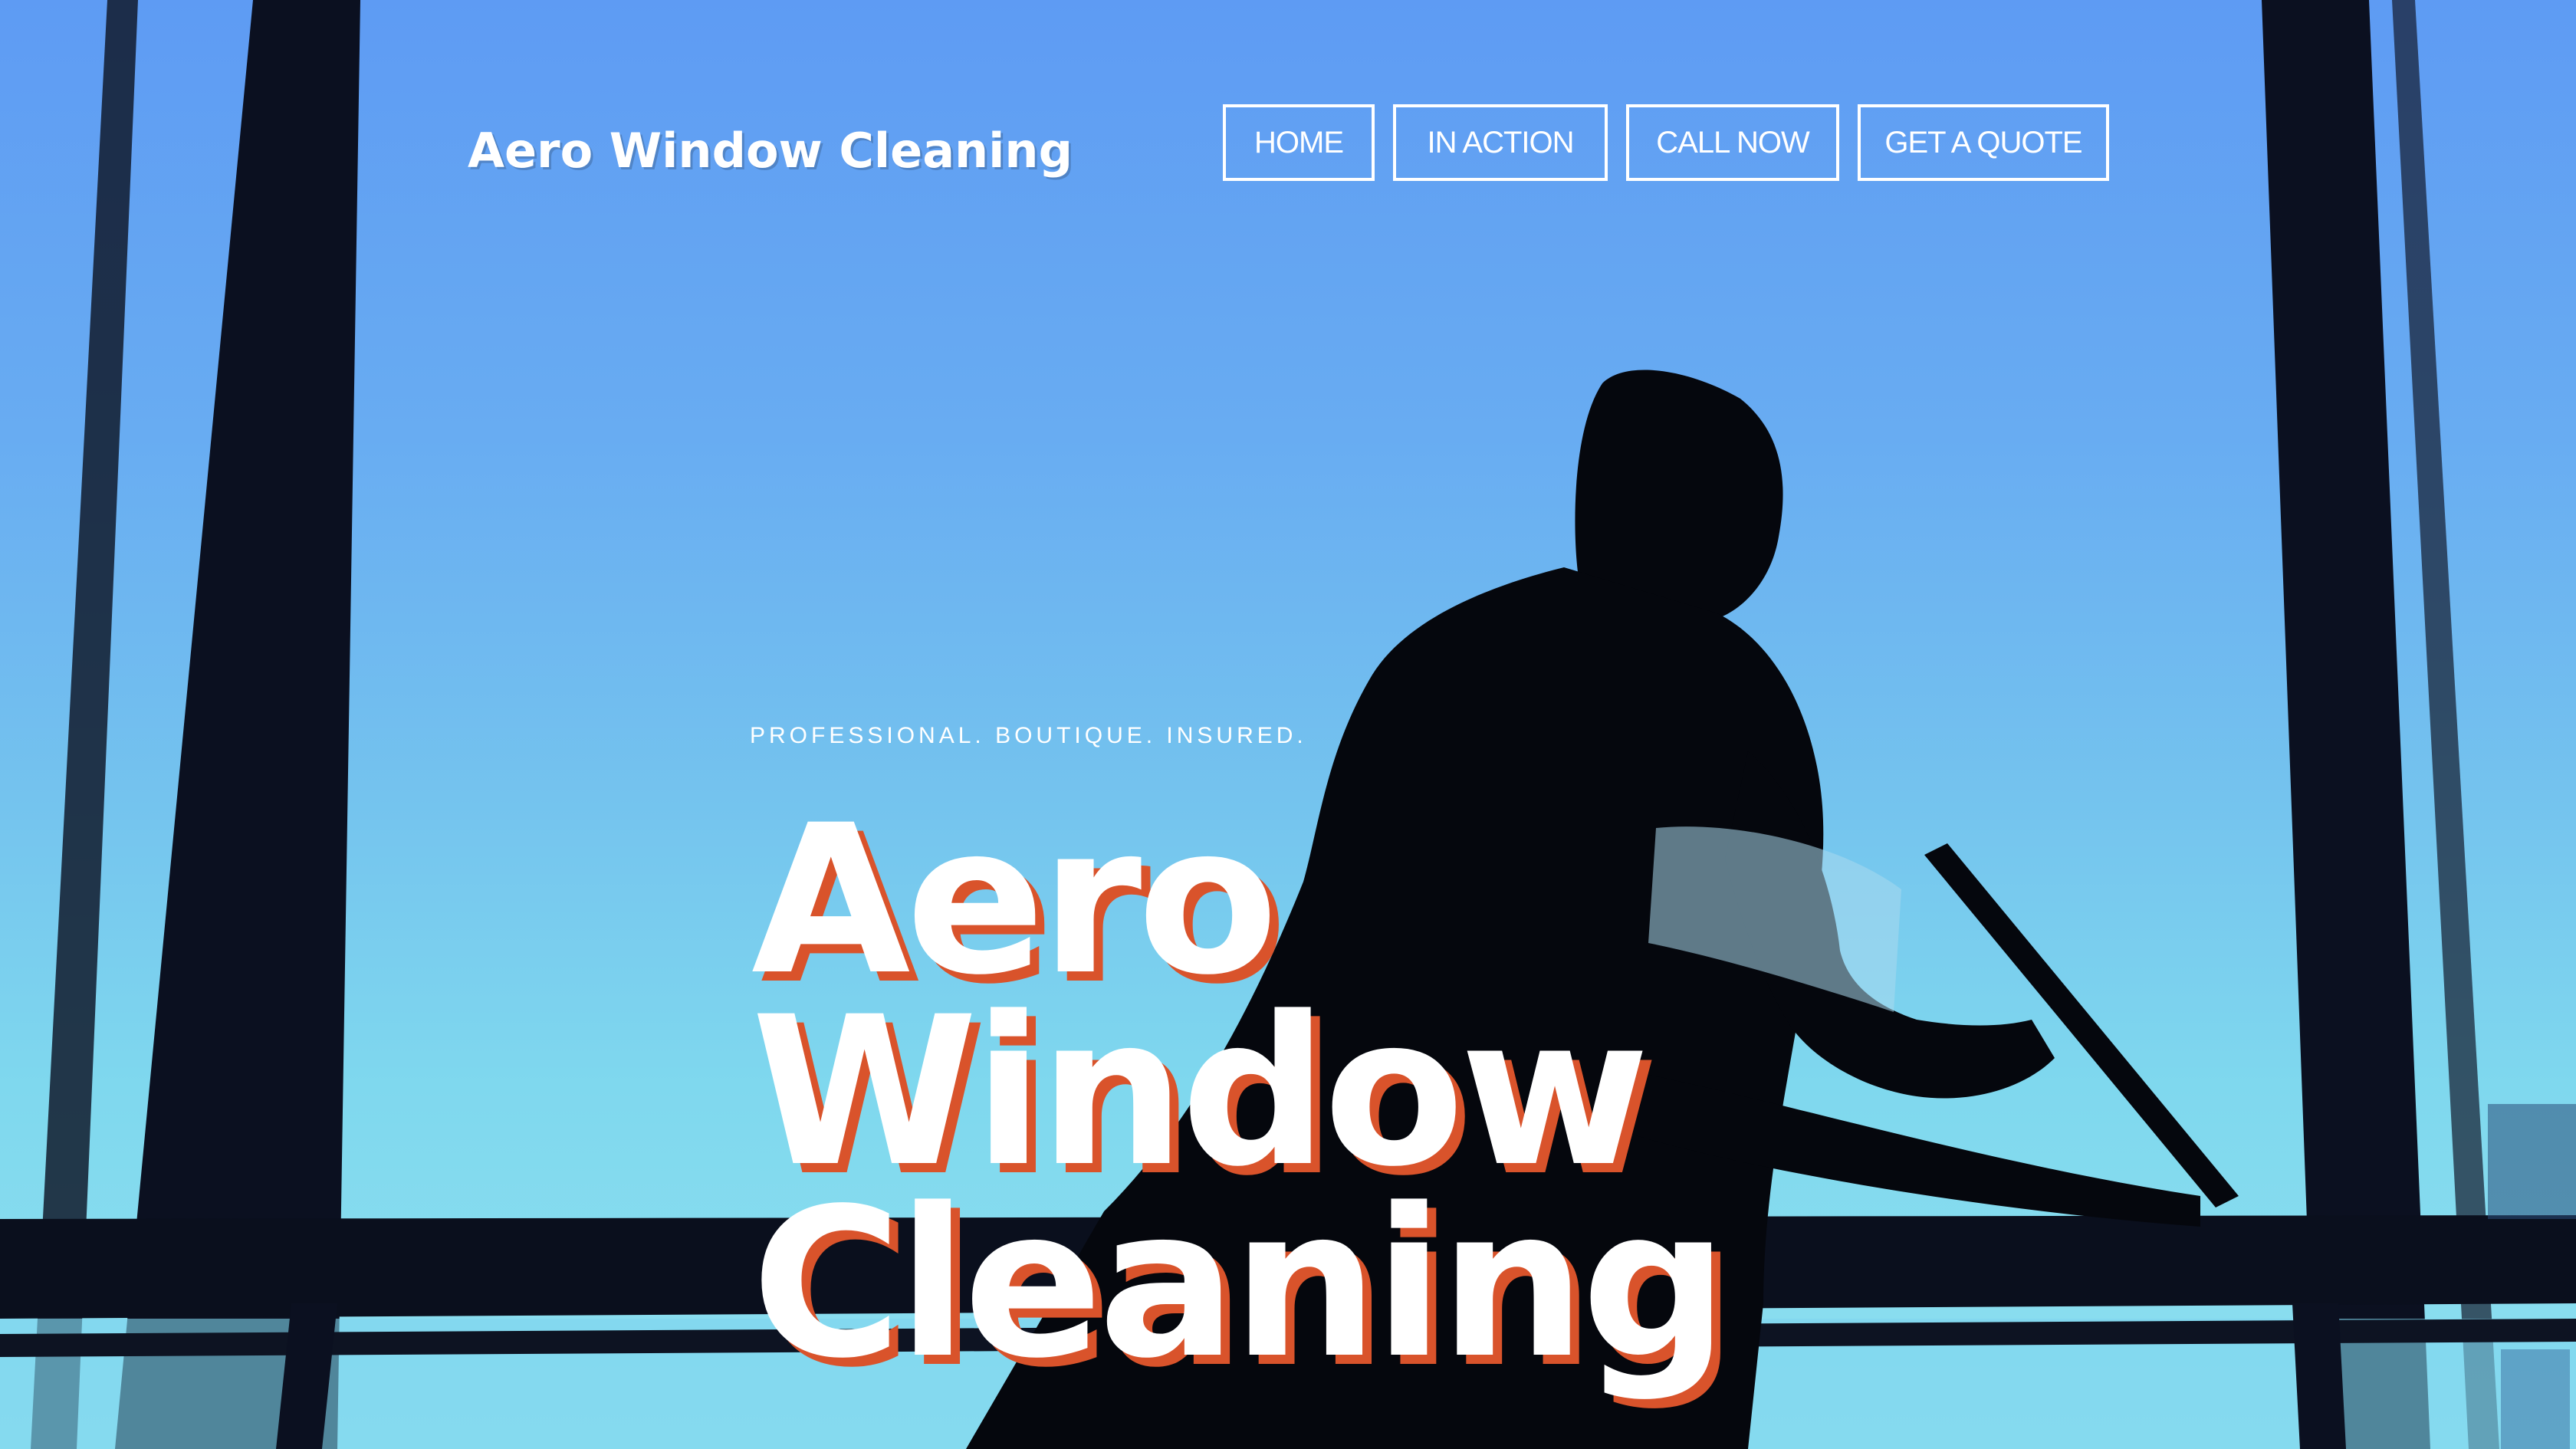 The width and height of the screenshot is (2576, 1449). Describe the element at coordinates (1240, 1285) in the screenshot. I see `hero-headline-line: Cleaning` at that location.